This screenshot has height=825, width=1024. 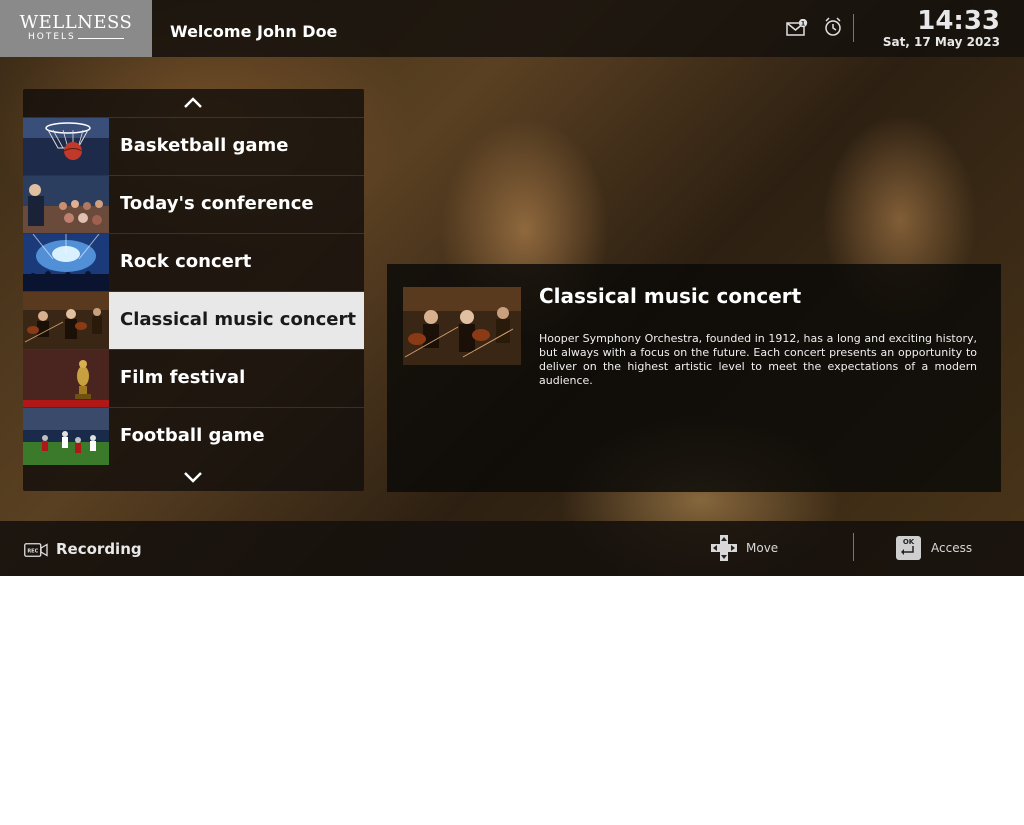 I want to click on conference-thumbnail, so click(x=66, y=204).